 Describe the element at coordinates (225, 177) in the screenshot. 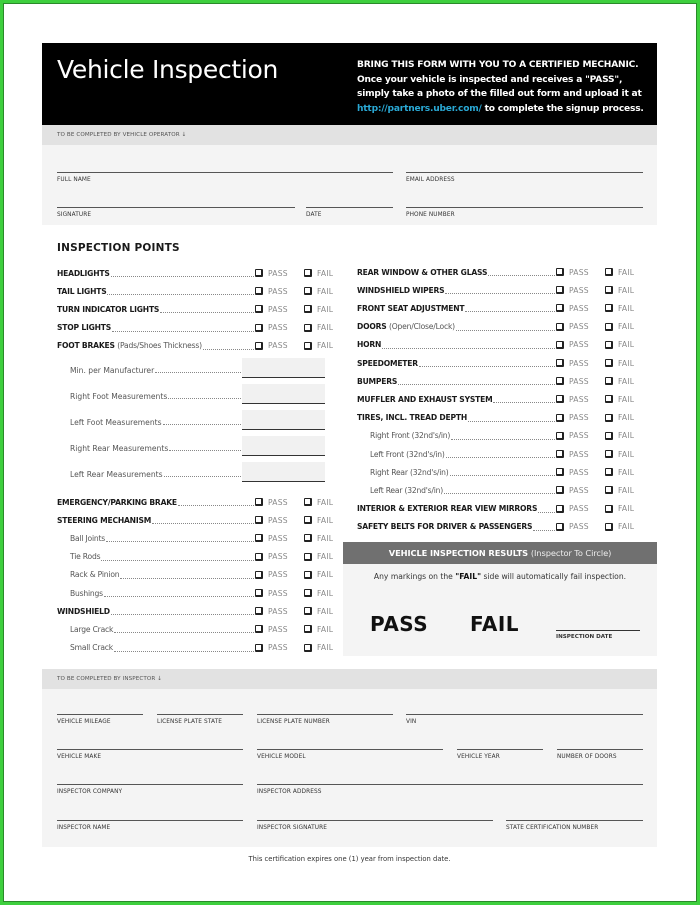

I see `full-name-field: FULL NAME` at that location.